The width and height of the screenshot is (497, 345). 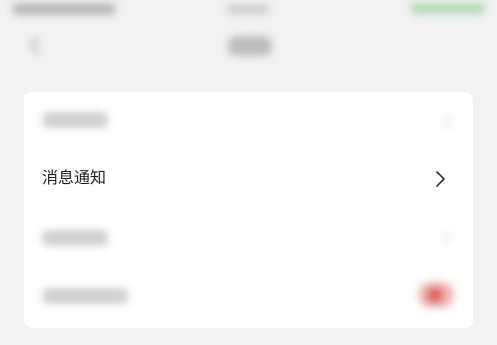 I want to click on back-chevron-icon, so click(x=35, y=45).